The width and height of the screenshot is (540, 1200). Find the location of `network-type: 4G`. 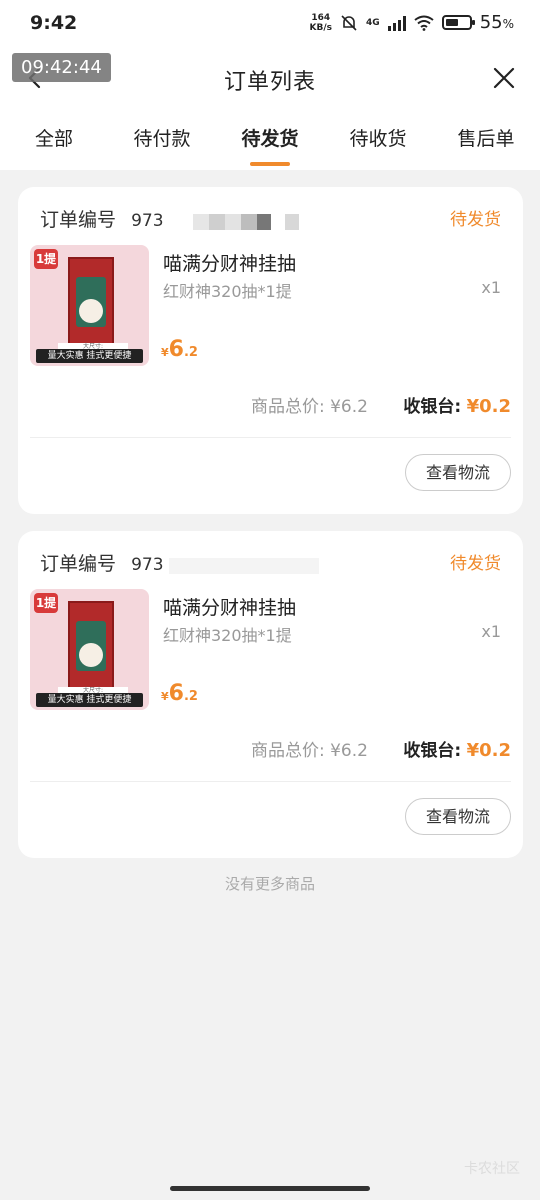

network-type: 4G is located at coordinates (373, 22).